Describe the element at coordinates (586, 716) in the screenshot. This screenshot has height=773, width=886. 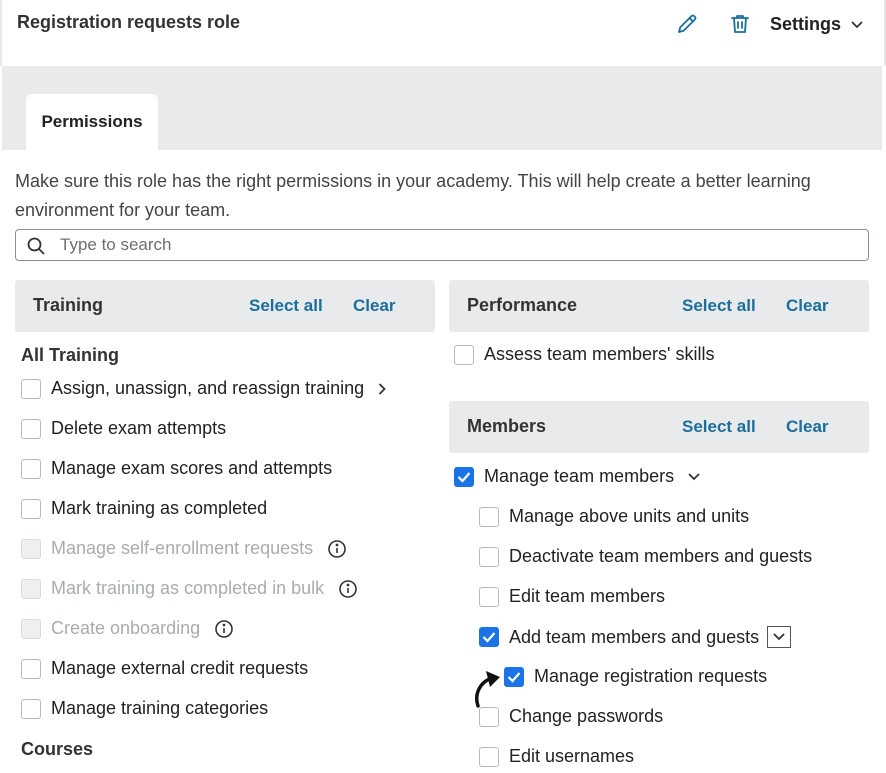
I see `permission-label: Change passwords` at that location.